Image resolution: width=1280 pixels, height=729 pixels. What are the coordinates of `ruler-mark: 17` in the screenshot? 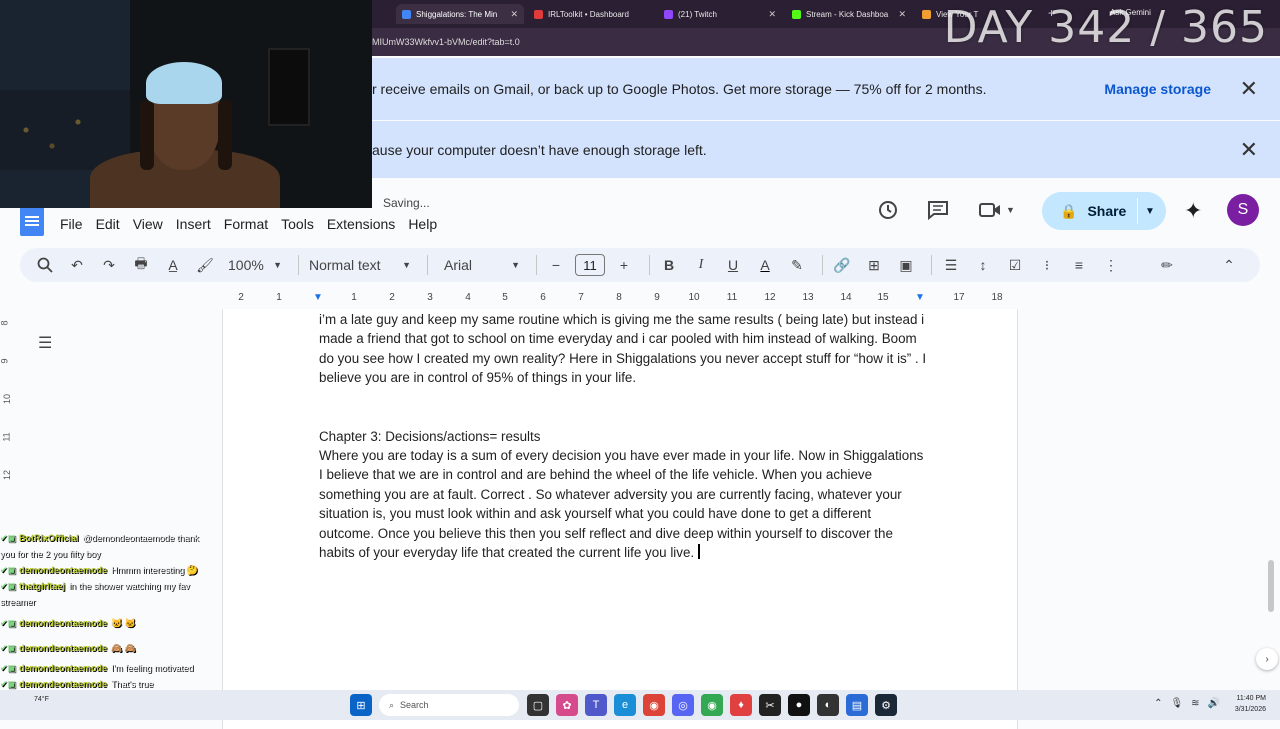 It's located at (959, 297).